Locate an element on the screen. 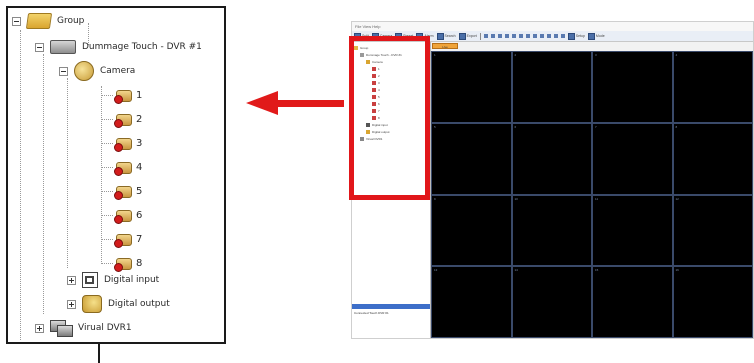 The height and width of the screenshot is (363, 754). tree-node-digital-input: Digital input is located at coordinates (113, 280).